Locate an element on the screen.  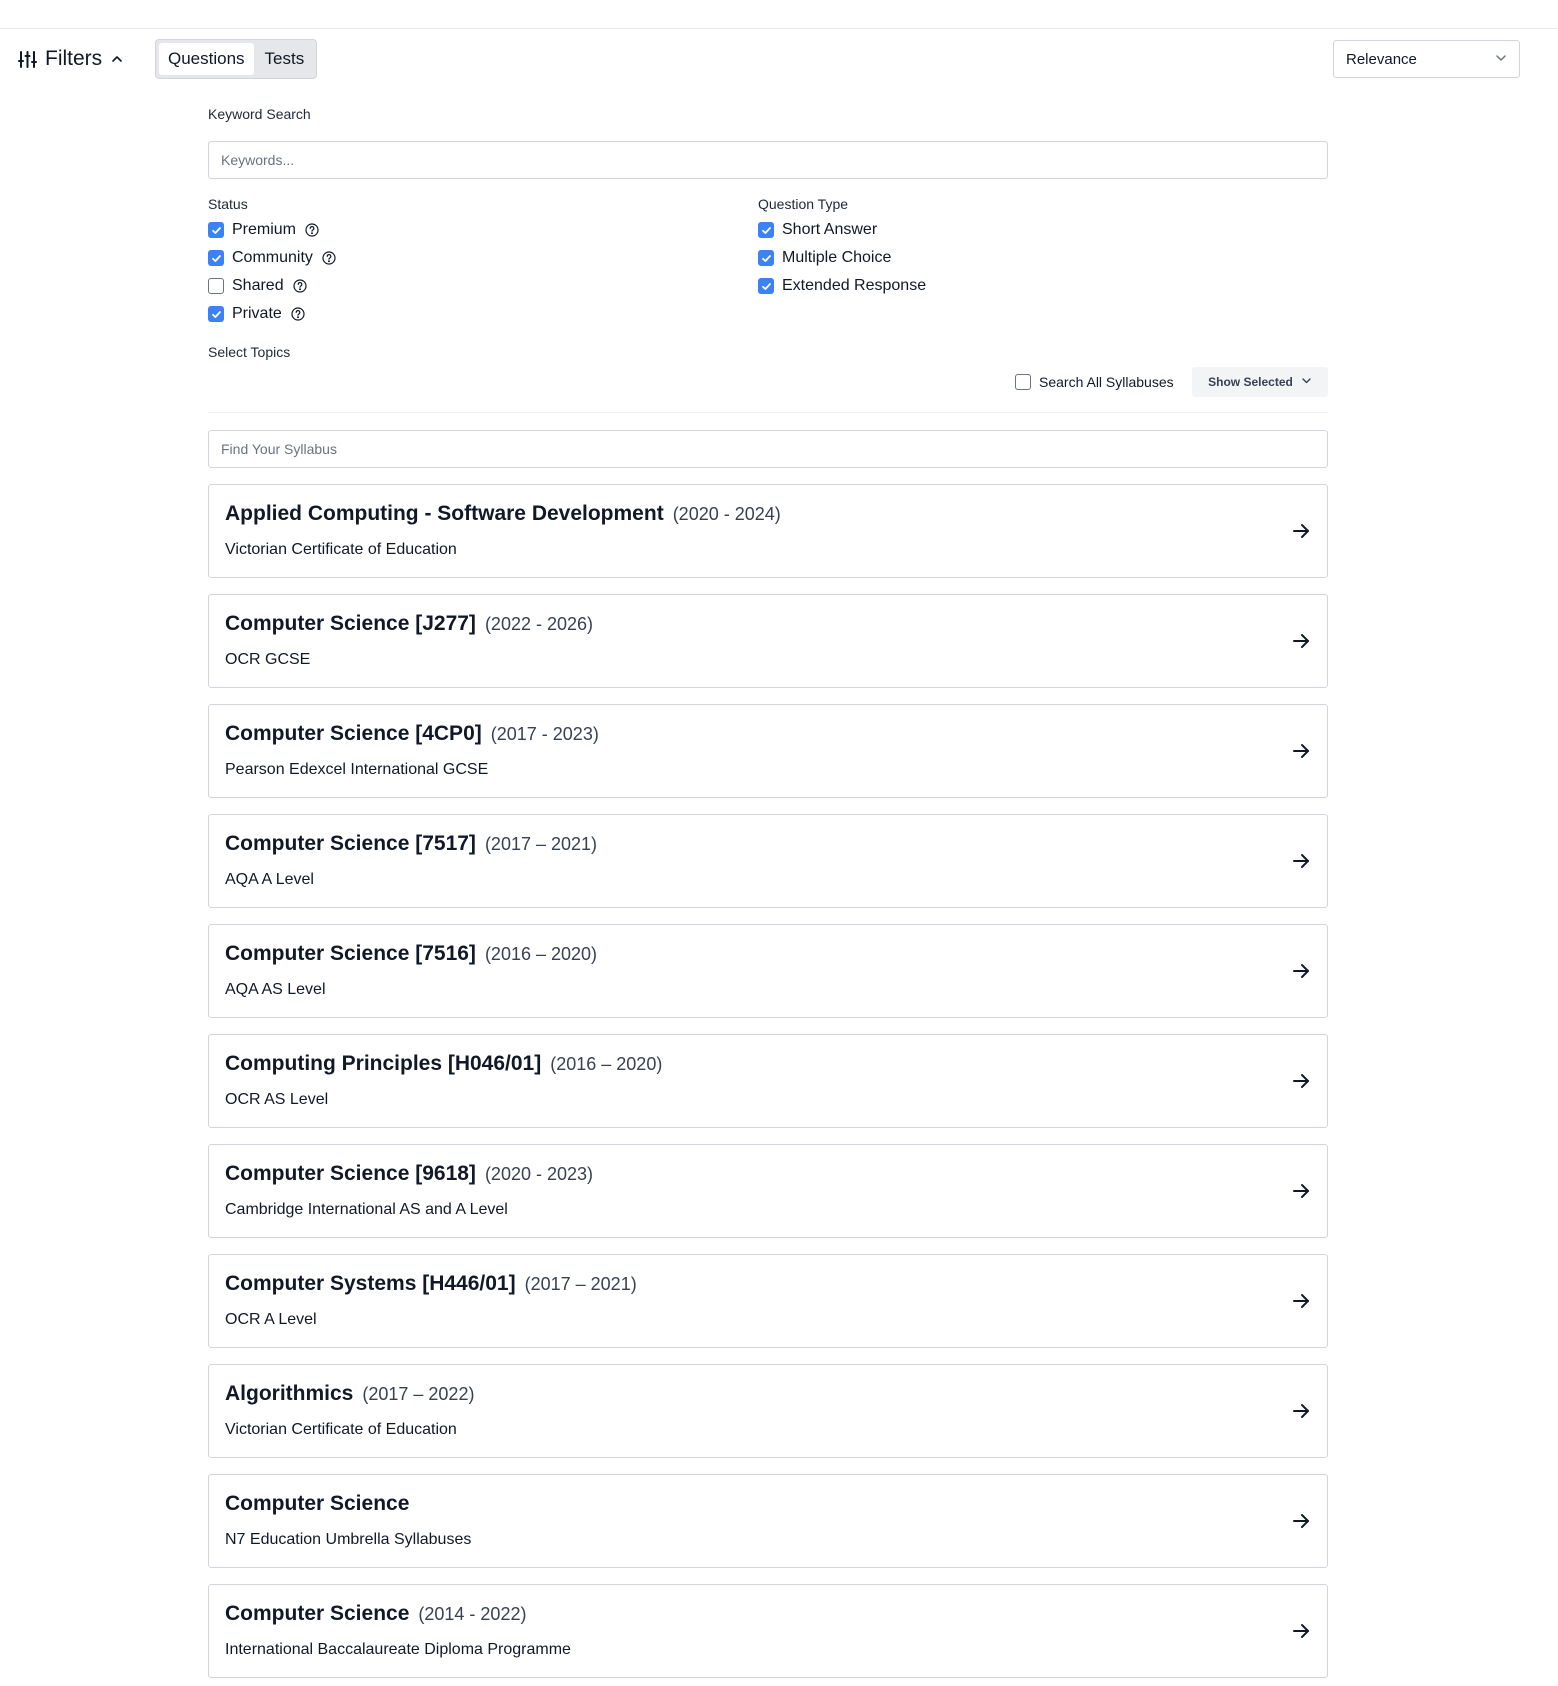
private-checkbox is located at coordinates (216, 314).